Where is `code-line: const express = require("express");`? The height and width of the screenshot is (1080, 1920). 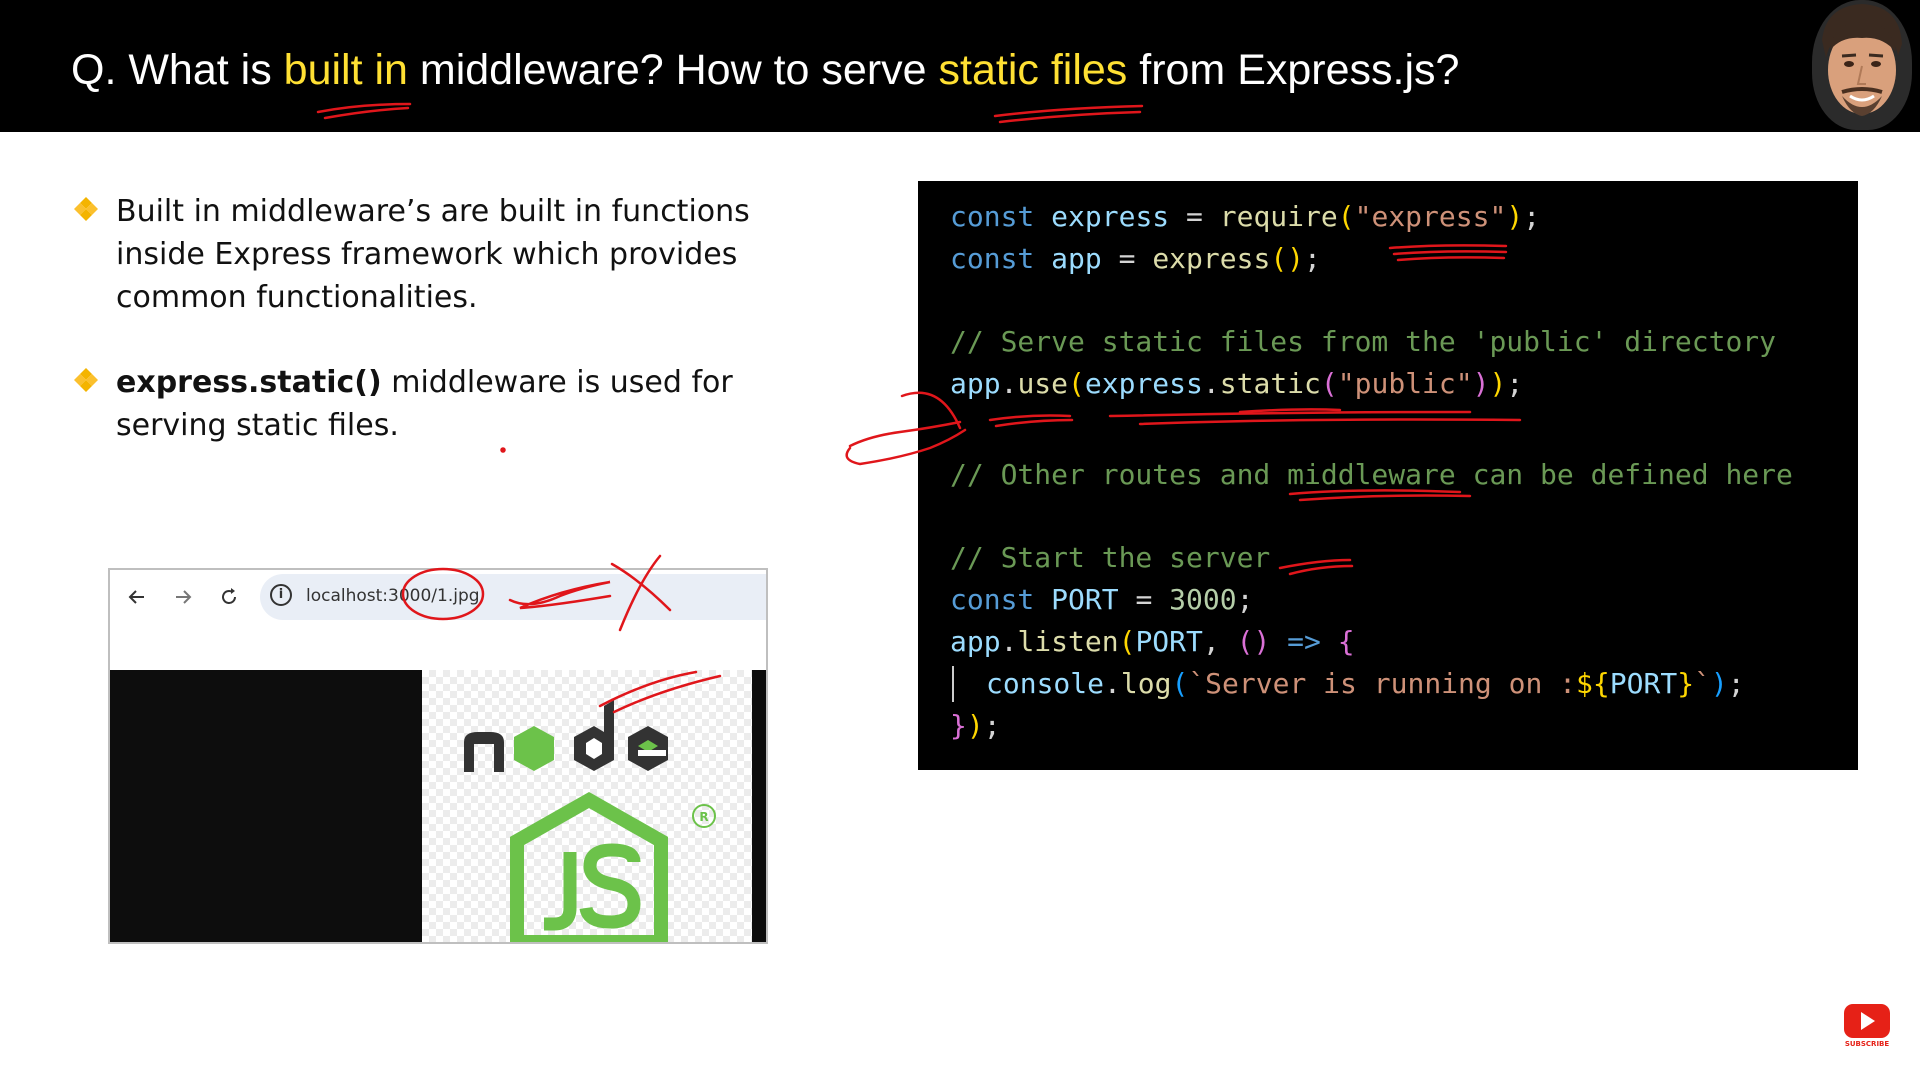
code-line: const express = require("express"); is located at coordinates (1245, 216).